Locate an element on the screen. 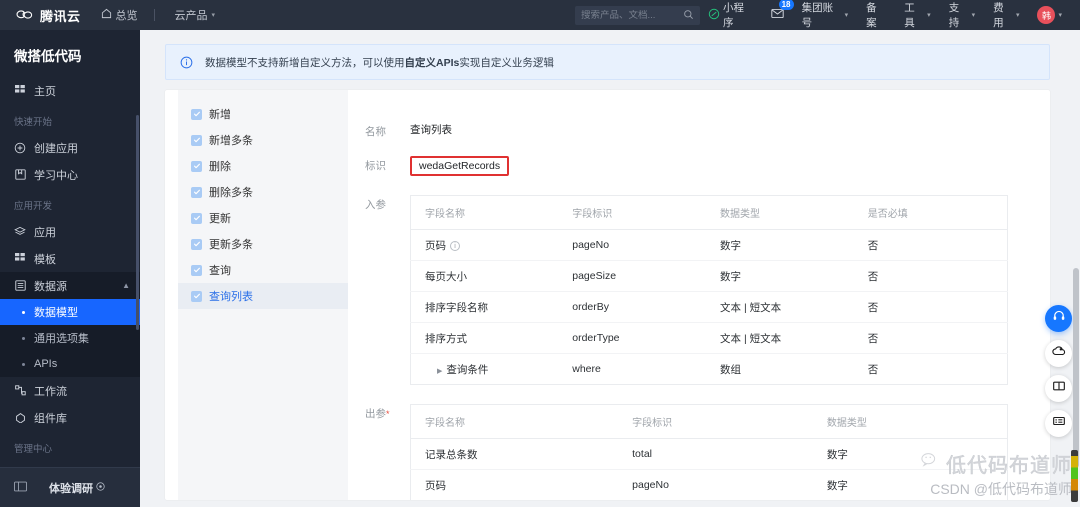 This screenshot has height=507, width=1080. layers-icon is located at coordinates (20, 232).